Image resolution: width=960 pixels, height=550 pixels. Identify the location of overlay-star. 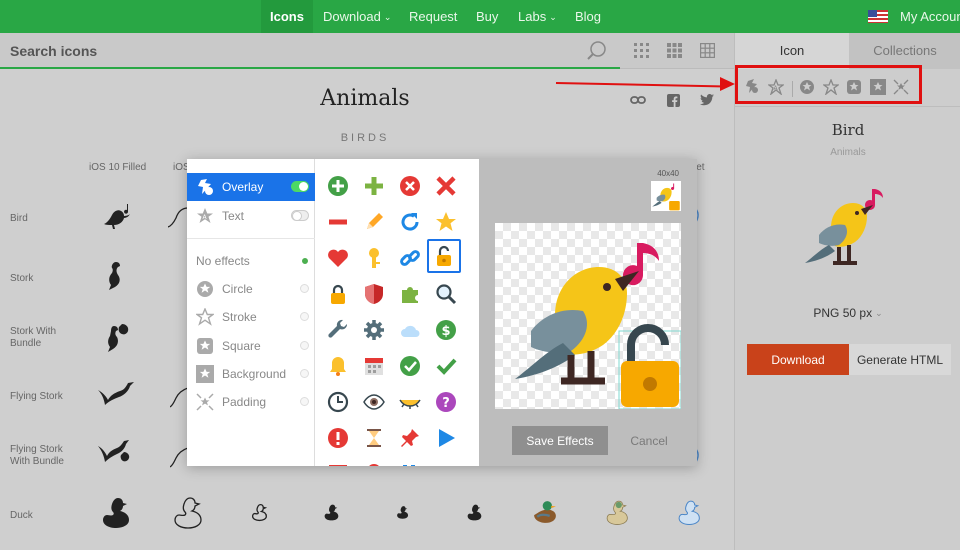
(446, 222).